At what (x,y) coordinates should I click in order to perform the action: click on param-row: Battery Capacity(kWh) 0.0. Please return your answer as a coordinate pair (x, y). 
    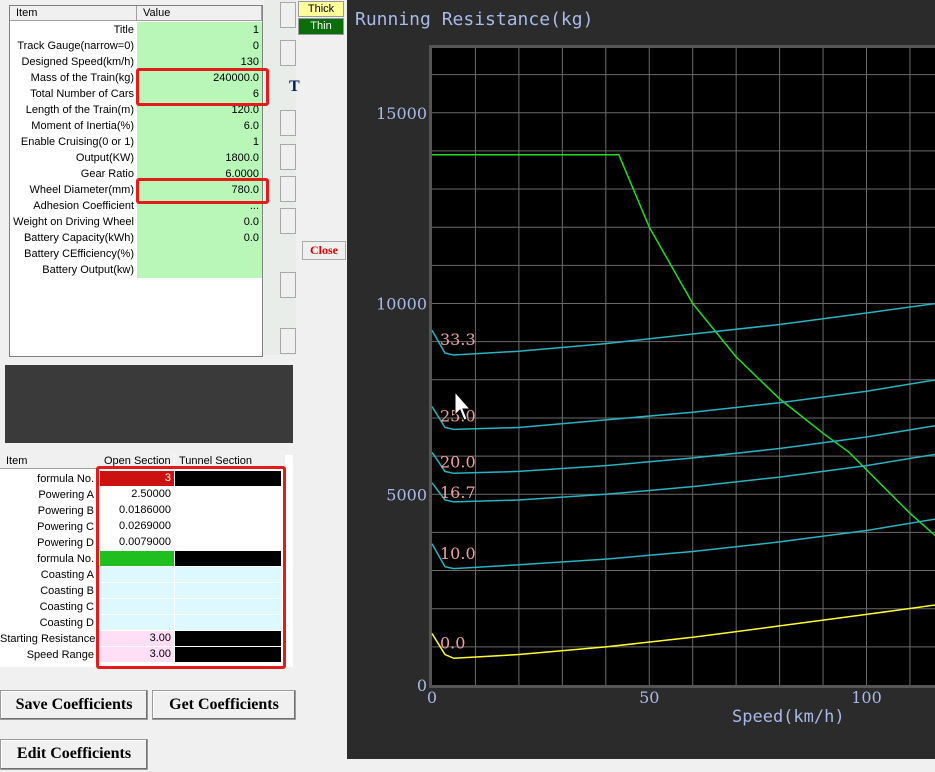
    Looking at the image, I should click on (136, 238).